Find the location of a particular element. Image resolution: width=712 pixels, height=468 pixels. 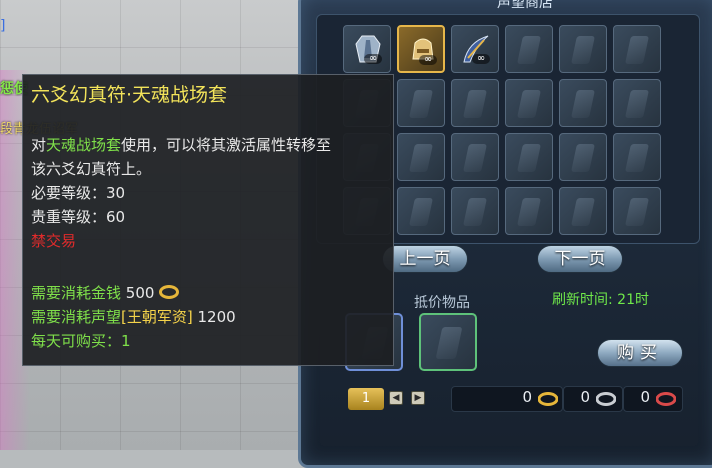

cost-rep-name: [王朝军资] is located at coordinates (157, 317).